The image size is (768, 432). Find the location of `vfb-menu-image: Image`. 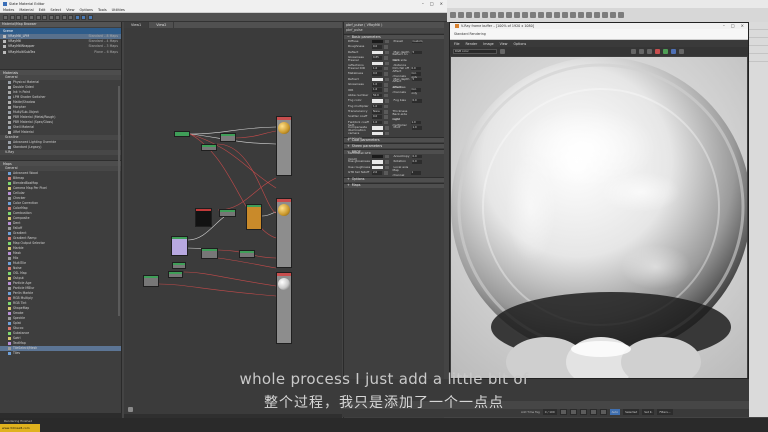

vfb-menu-image: Image is located at coordinates (488, 44).